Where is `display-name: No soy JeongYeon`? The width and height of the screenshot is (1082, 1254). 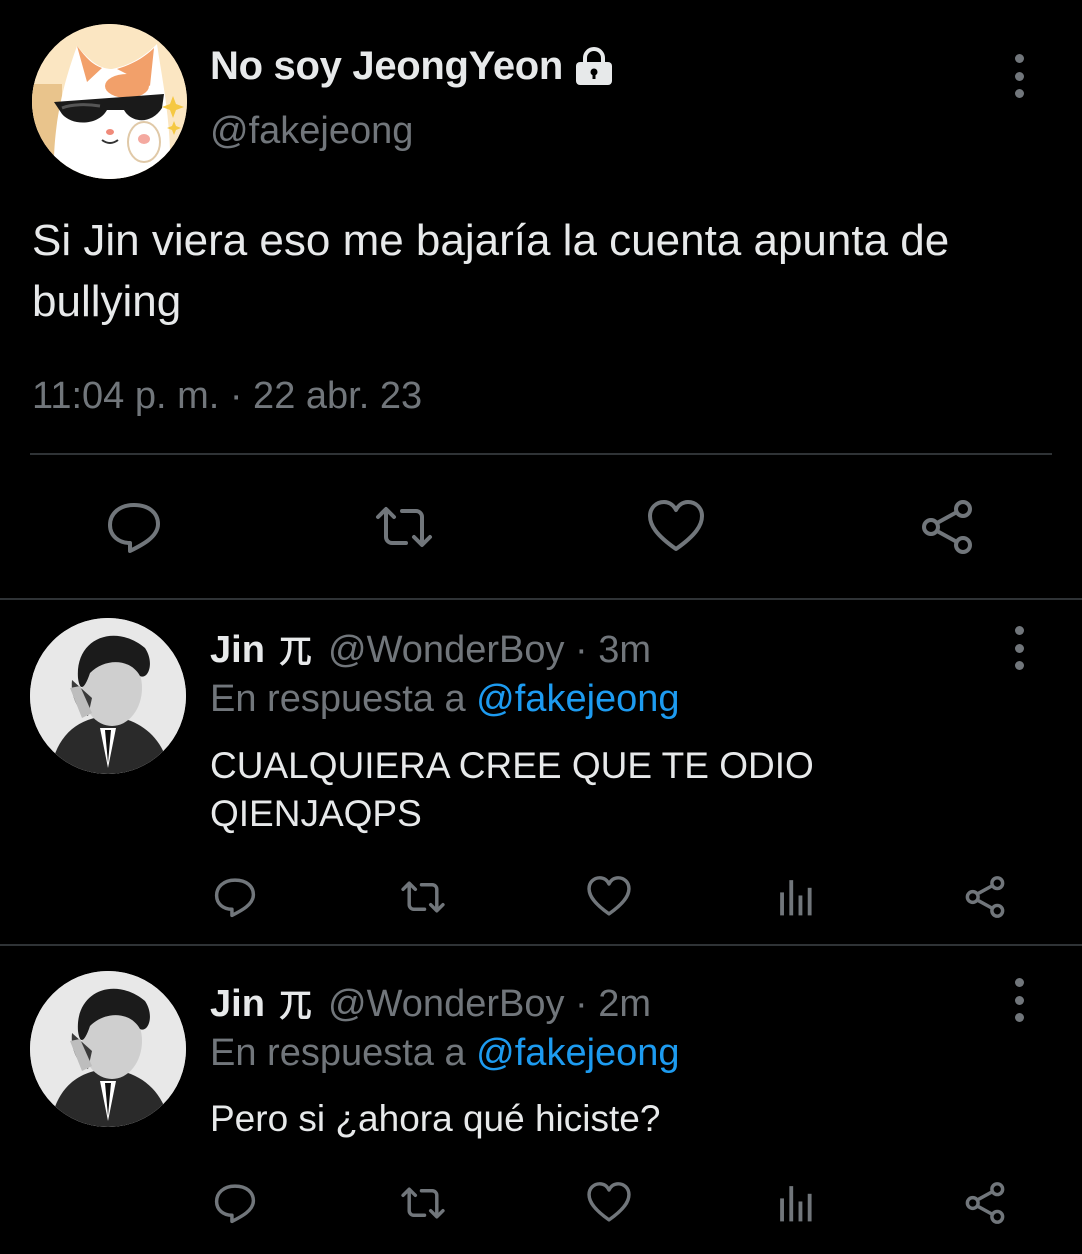
display-name: No soy JeongYeon is located at coordinates (412, 66).